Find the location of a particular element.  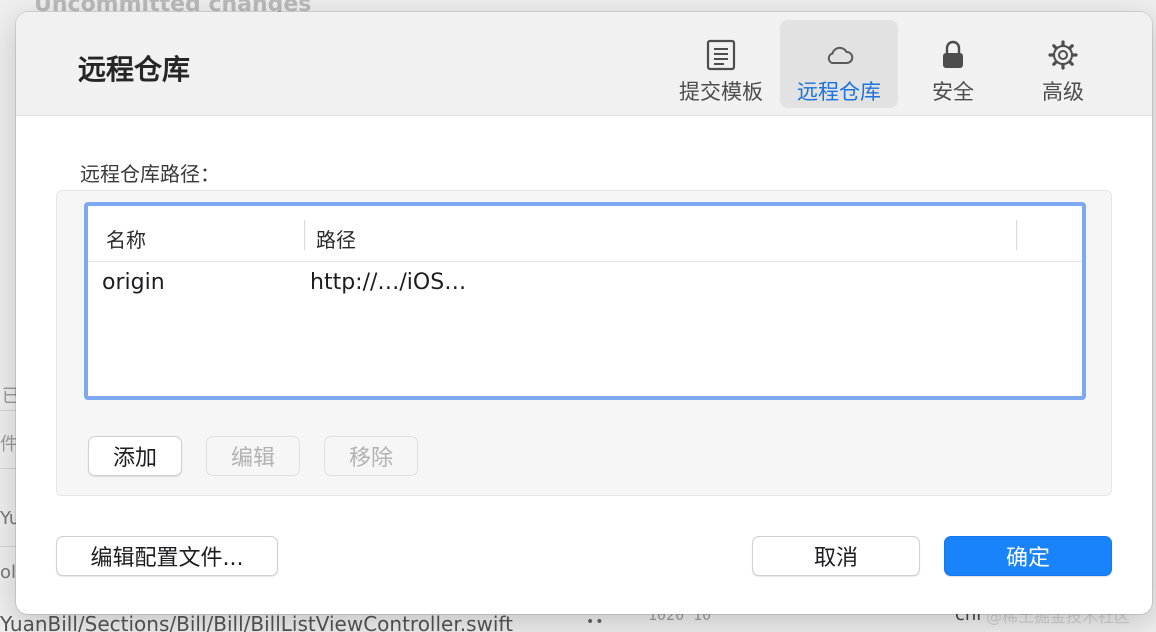

tab-security: 安全 is located at coordinates (953, 64).